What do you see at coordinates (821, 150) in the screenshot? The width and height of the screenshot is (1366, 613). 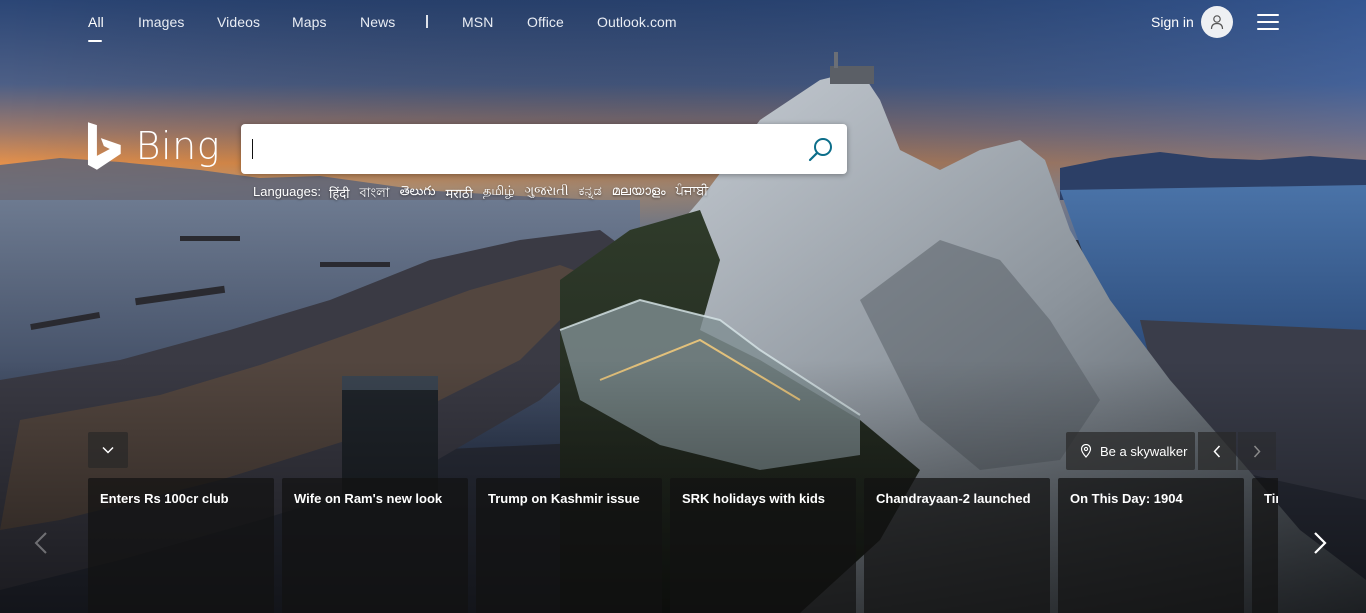 I see `search-icon` at bounding box center [821, 150].